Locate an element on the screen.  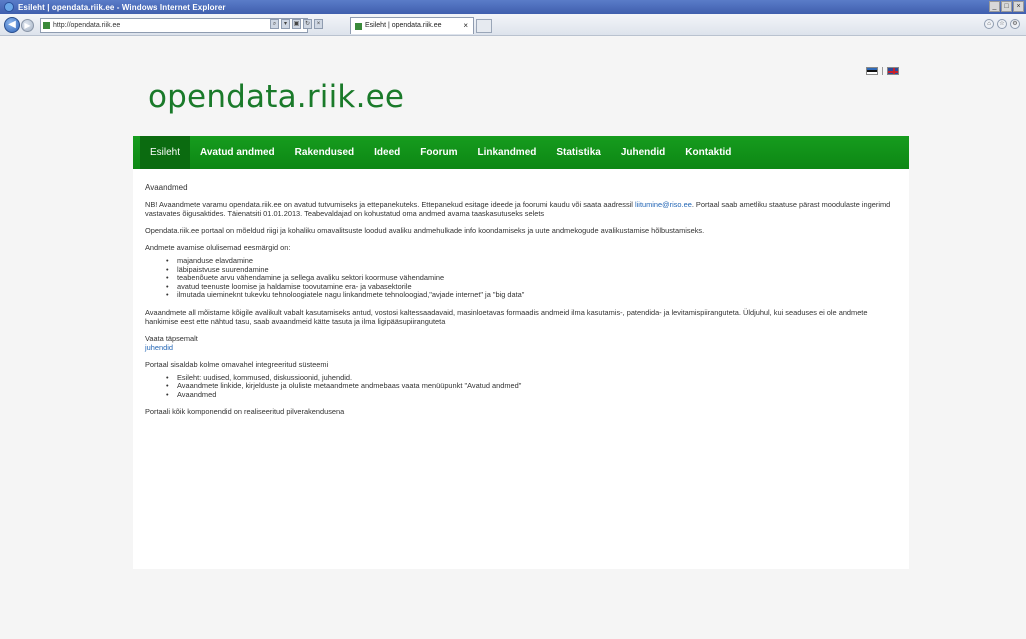
refresh-icon: ↻ is located at coordinates (307, 24).